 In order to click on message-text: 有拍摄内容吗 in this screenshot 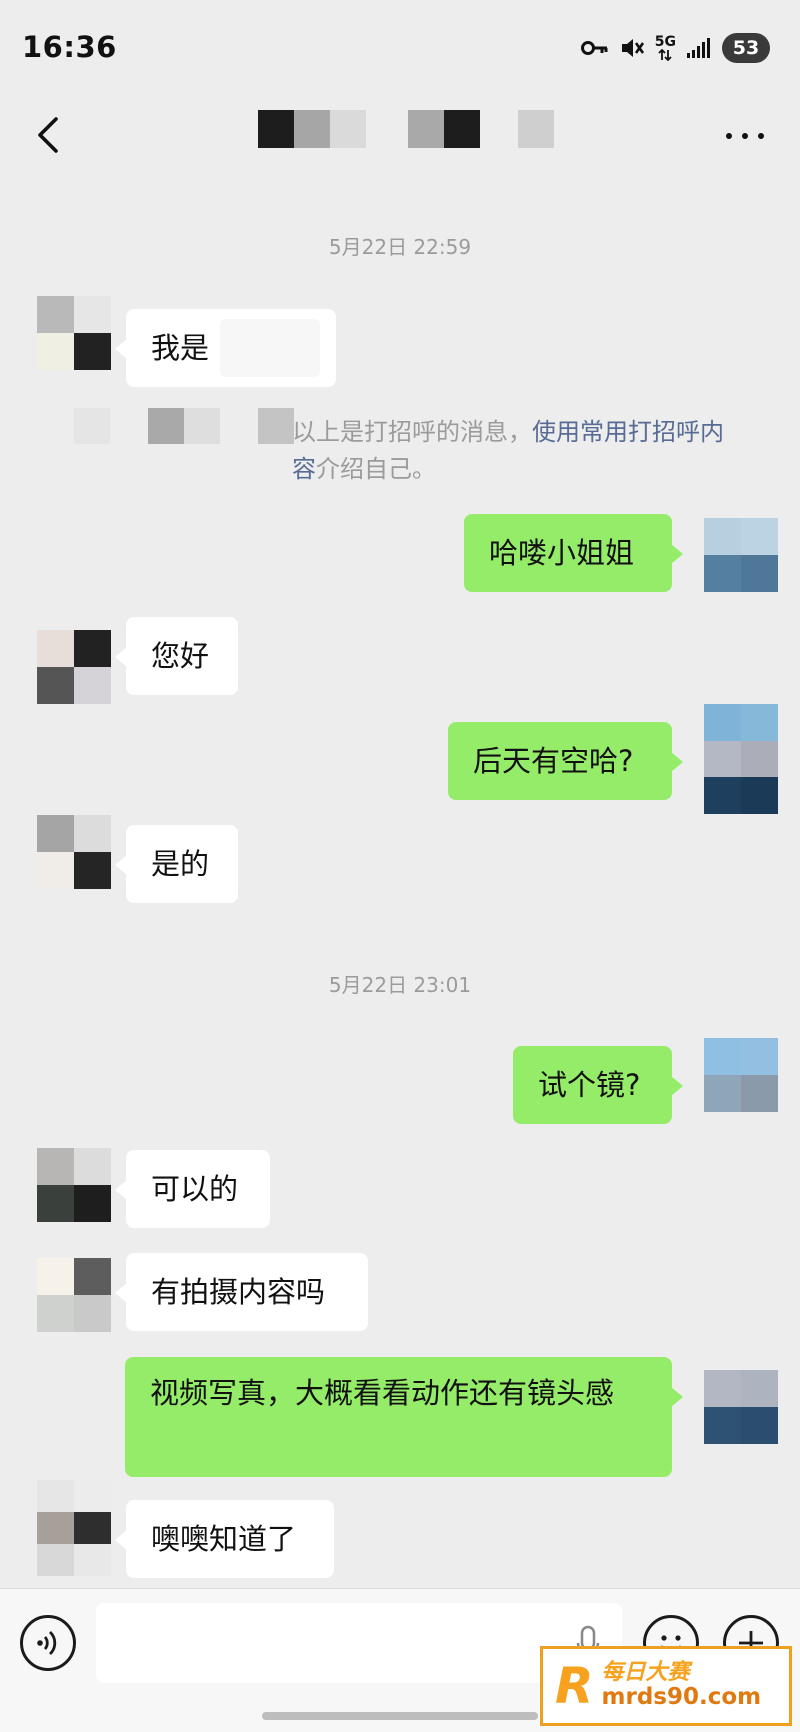, I will do `click(238, 1292)`.